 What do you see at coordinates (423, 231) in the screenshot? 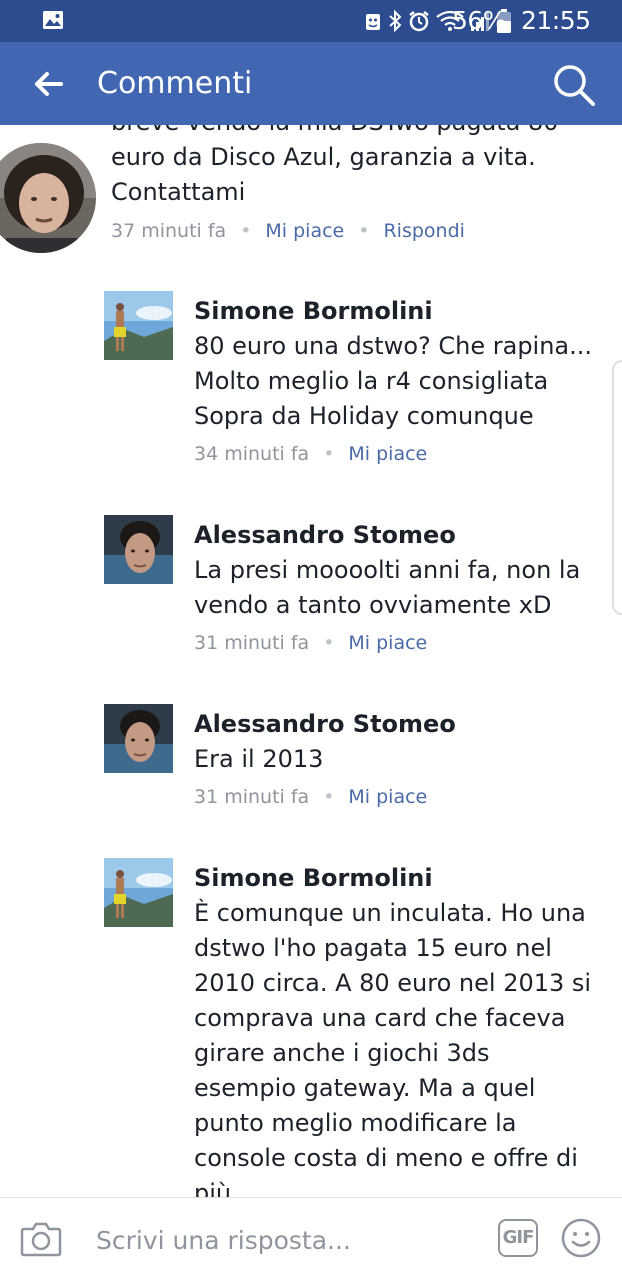
I see `reply-button: Rispondi` at bounding box center [423, 231].